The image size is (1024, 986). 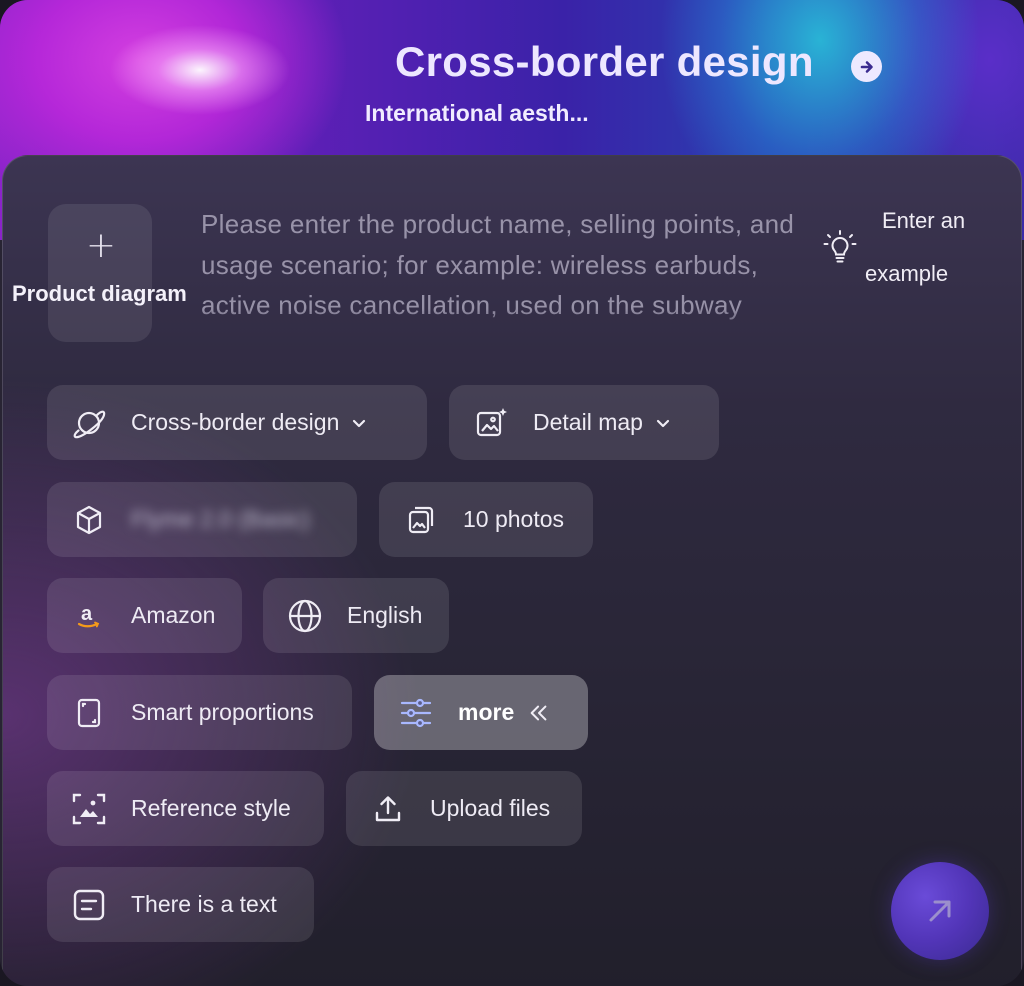 What do you see at coordinates (220, 519) in the screenshot?
I see `model-label: Flyme 2.0 (Basic)` at bounding box center [220, 519].